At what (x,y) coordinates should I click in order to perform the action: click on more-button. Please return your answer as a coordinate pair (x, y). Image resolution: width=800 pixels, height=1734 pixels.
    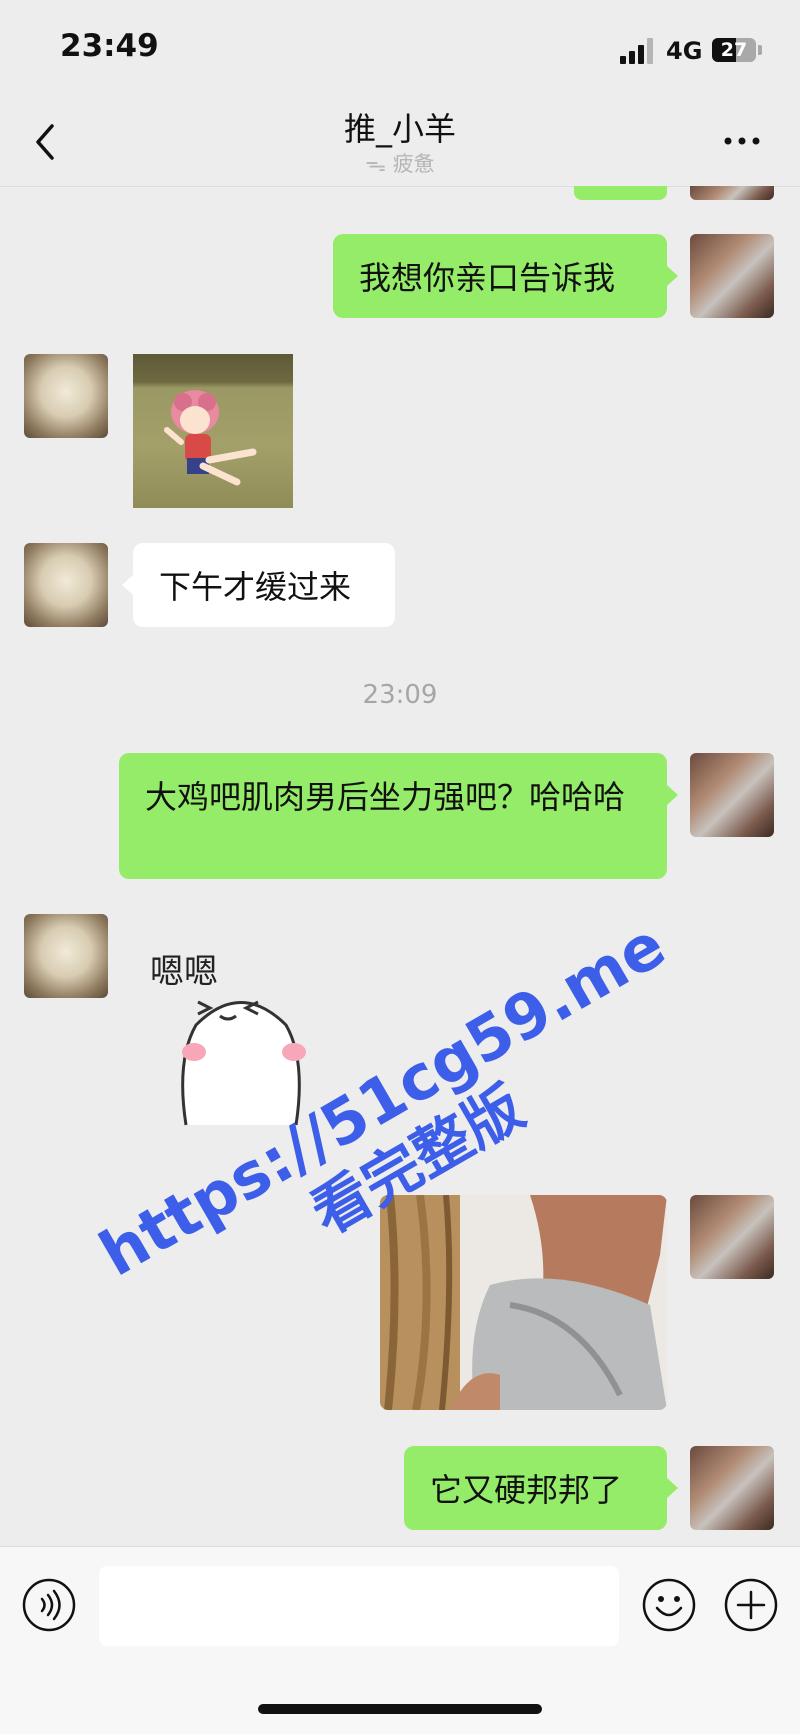
    Looking at the image, I should click on (742, 141).